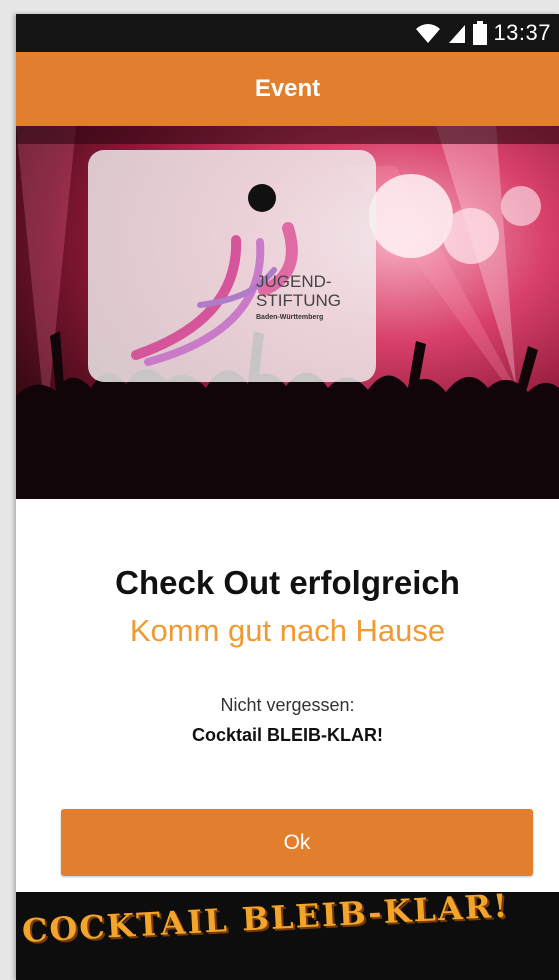 This screenshot has height=980, width=559. What do you see at coordinates (294, 281) in the screenshot?
I see `logo-line-1: JUGEND-` at bounding box center [294, 281].